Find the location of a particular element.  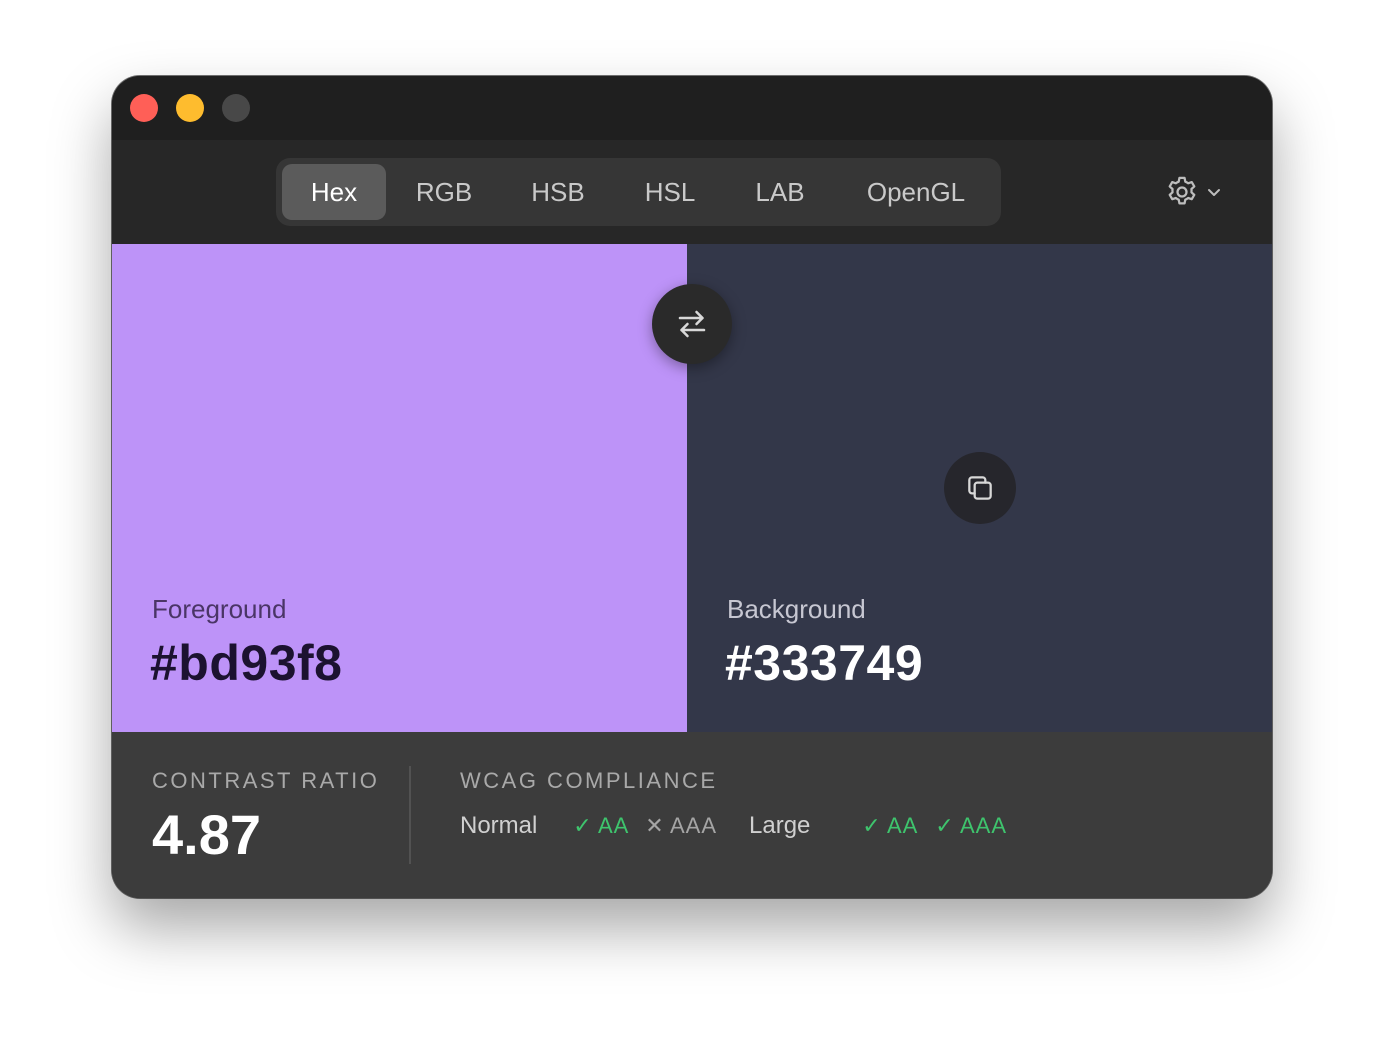

wcag-compliance-heading: WCAG COMPLIANCE is located at coordinates (589, 780).